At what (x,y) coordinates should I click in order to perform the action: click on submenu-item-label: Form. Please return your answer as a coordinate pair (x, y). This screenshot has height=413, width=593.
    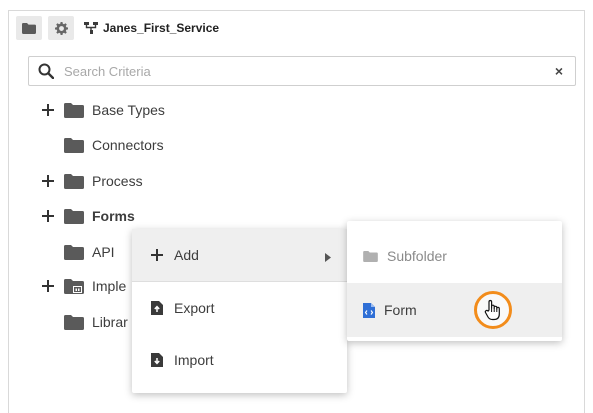
    Looking at the image, I should click on (400, 310).